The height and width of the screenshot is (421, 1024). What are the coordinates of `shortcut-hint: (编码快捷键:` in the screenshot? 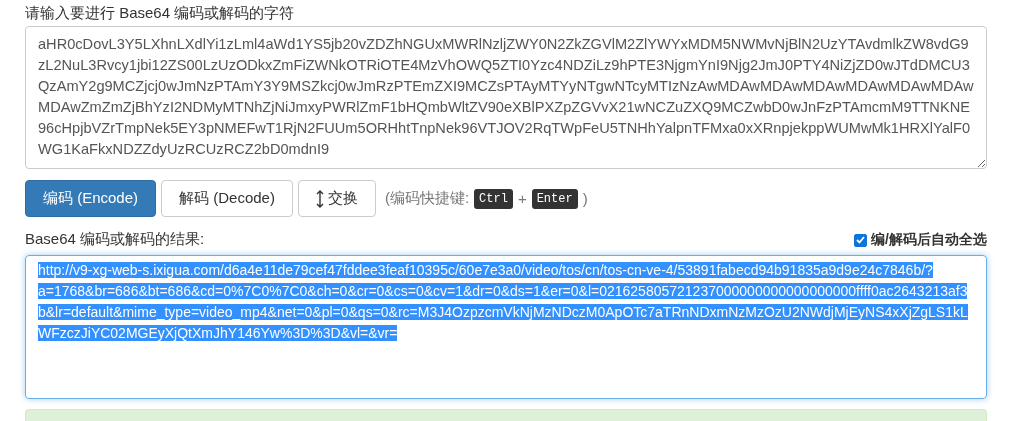 It's located at (427, 198).